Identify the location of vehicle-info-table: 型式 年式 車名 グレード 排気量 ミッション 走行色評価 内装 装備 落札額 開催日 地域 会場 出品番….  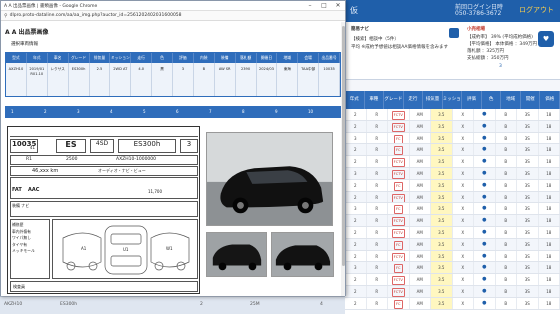
(173, 74).